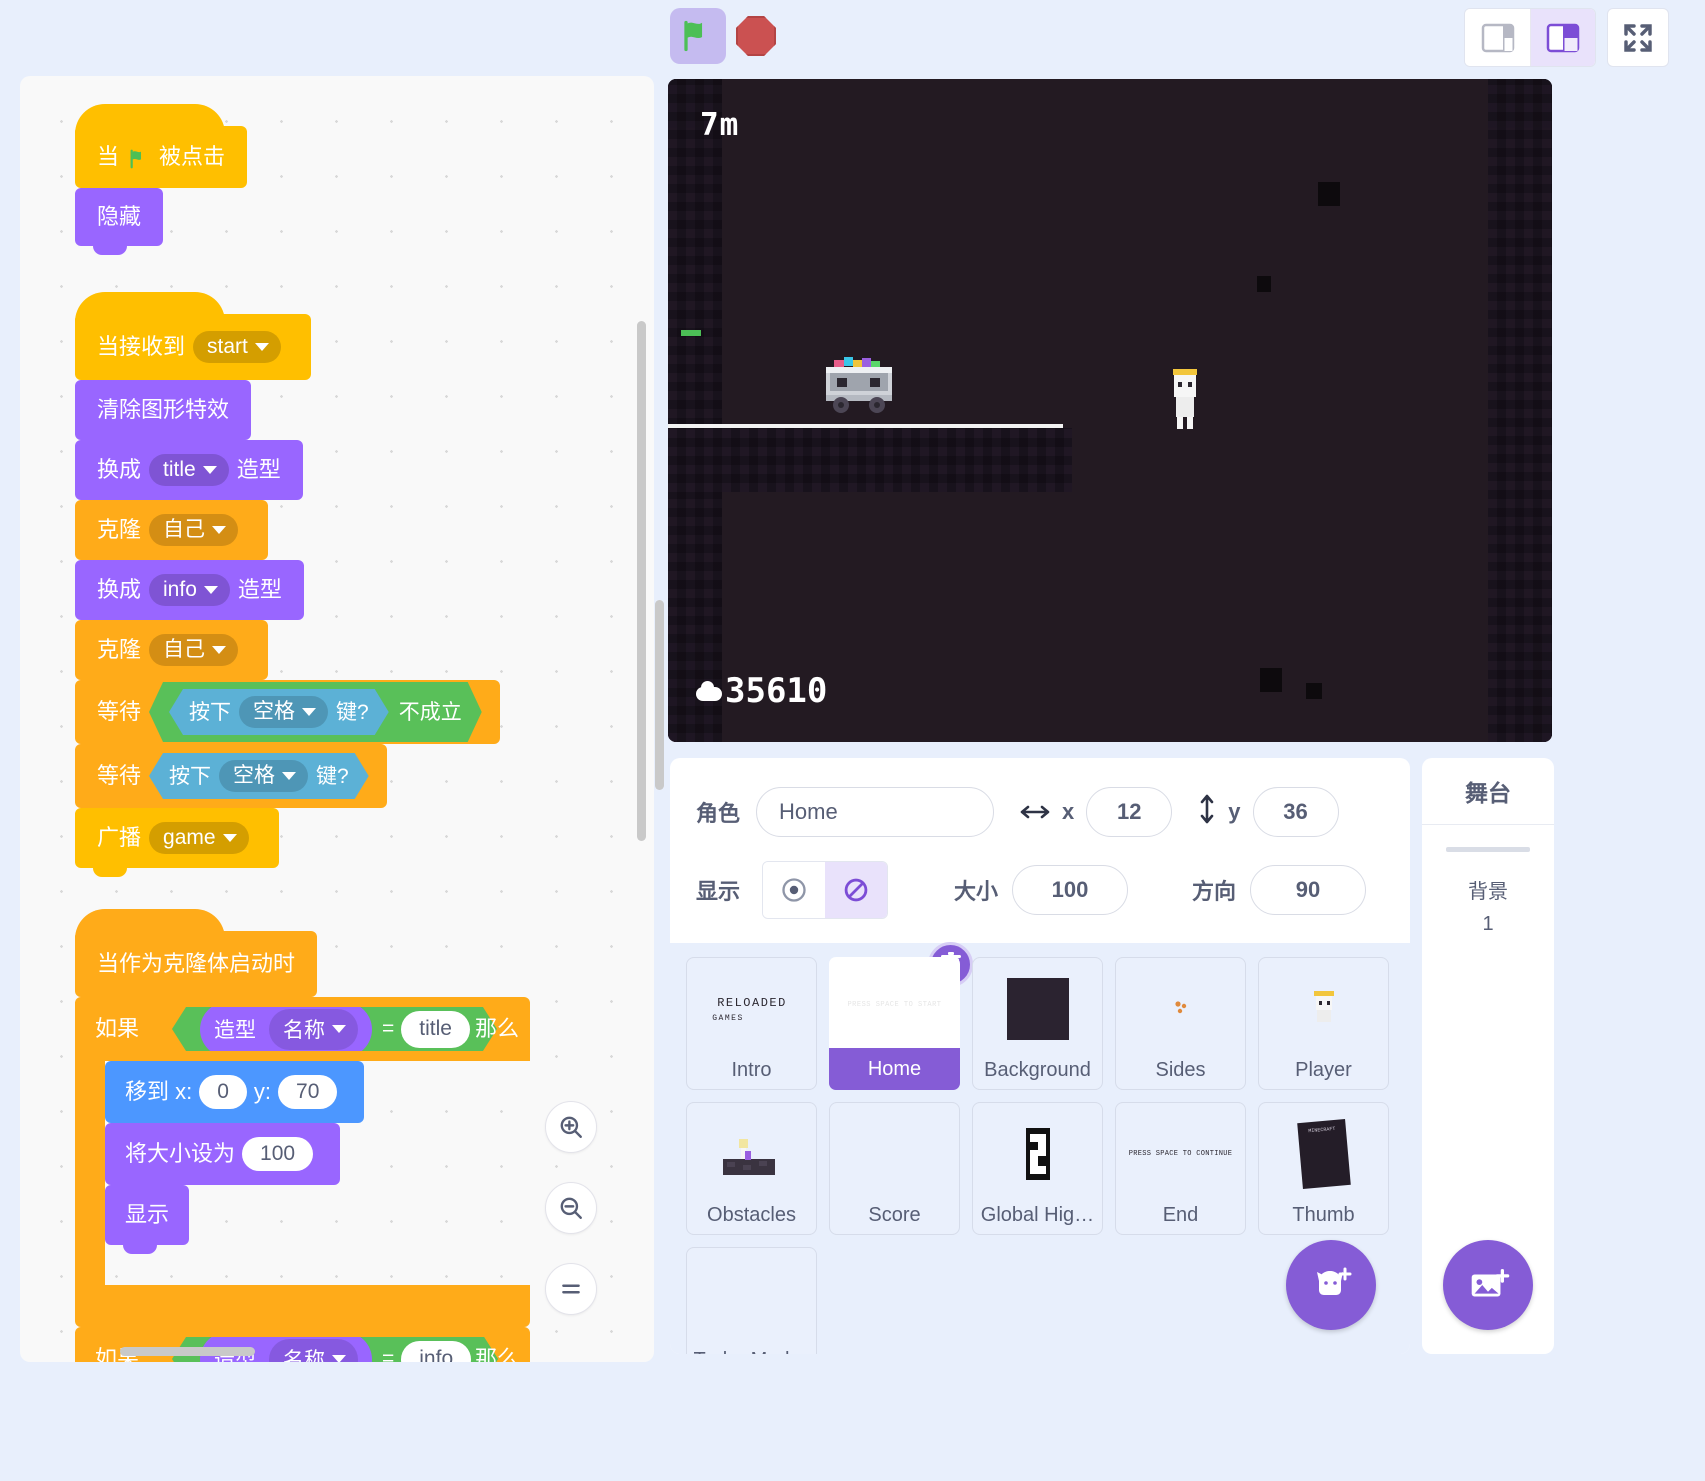 The image size is (1705, 1481). Describe the element at coordinates (194, 530) in the screenshot. I see `dropdown-clone-target-1: 自己` at that location.